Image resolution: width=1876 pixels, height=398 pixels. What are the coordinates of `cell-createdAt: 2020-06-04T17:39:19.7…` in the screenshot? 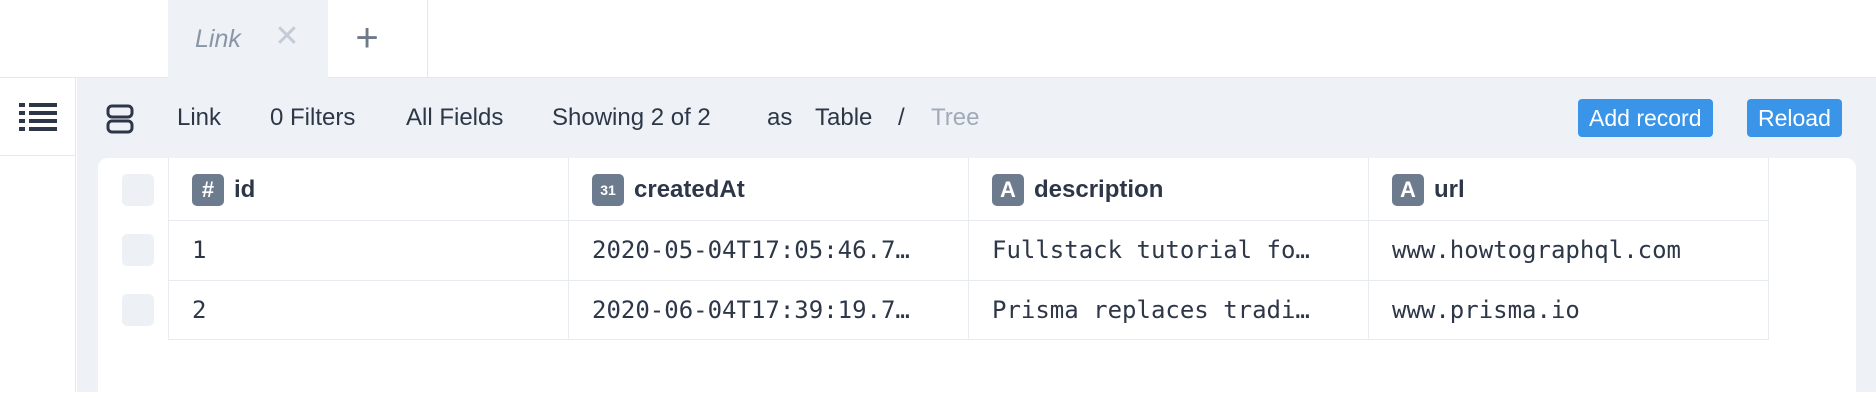 It's located at (772, 310).